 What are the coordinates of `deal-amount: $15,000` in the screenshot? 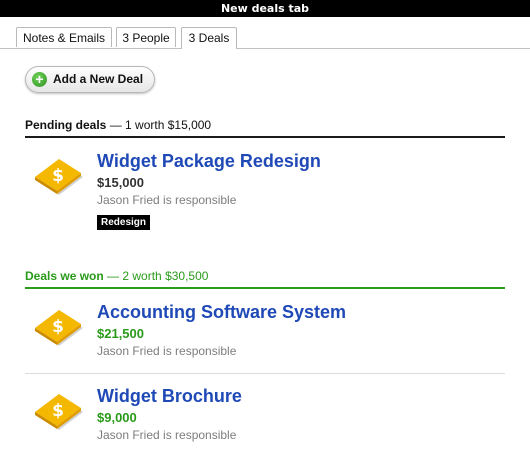 It's located at (120, 182).